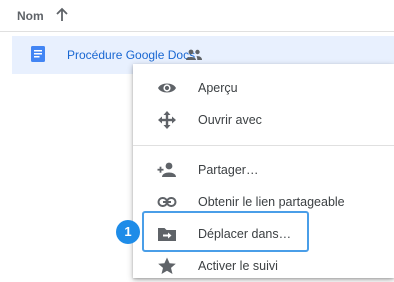  Describe the element at coordinates (230, 120) in the screenshot. I see `menu-item-label: Ouvrir avec` at that location.